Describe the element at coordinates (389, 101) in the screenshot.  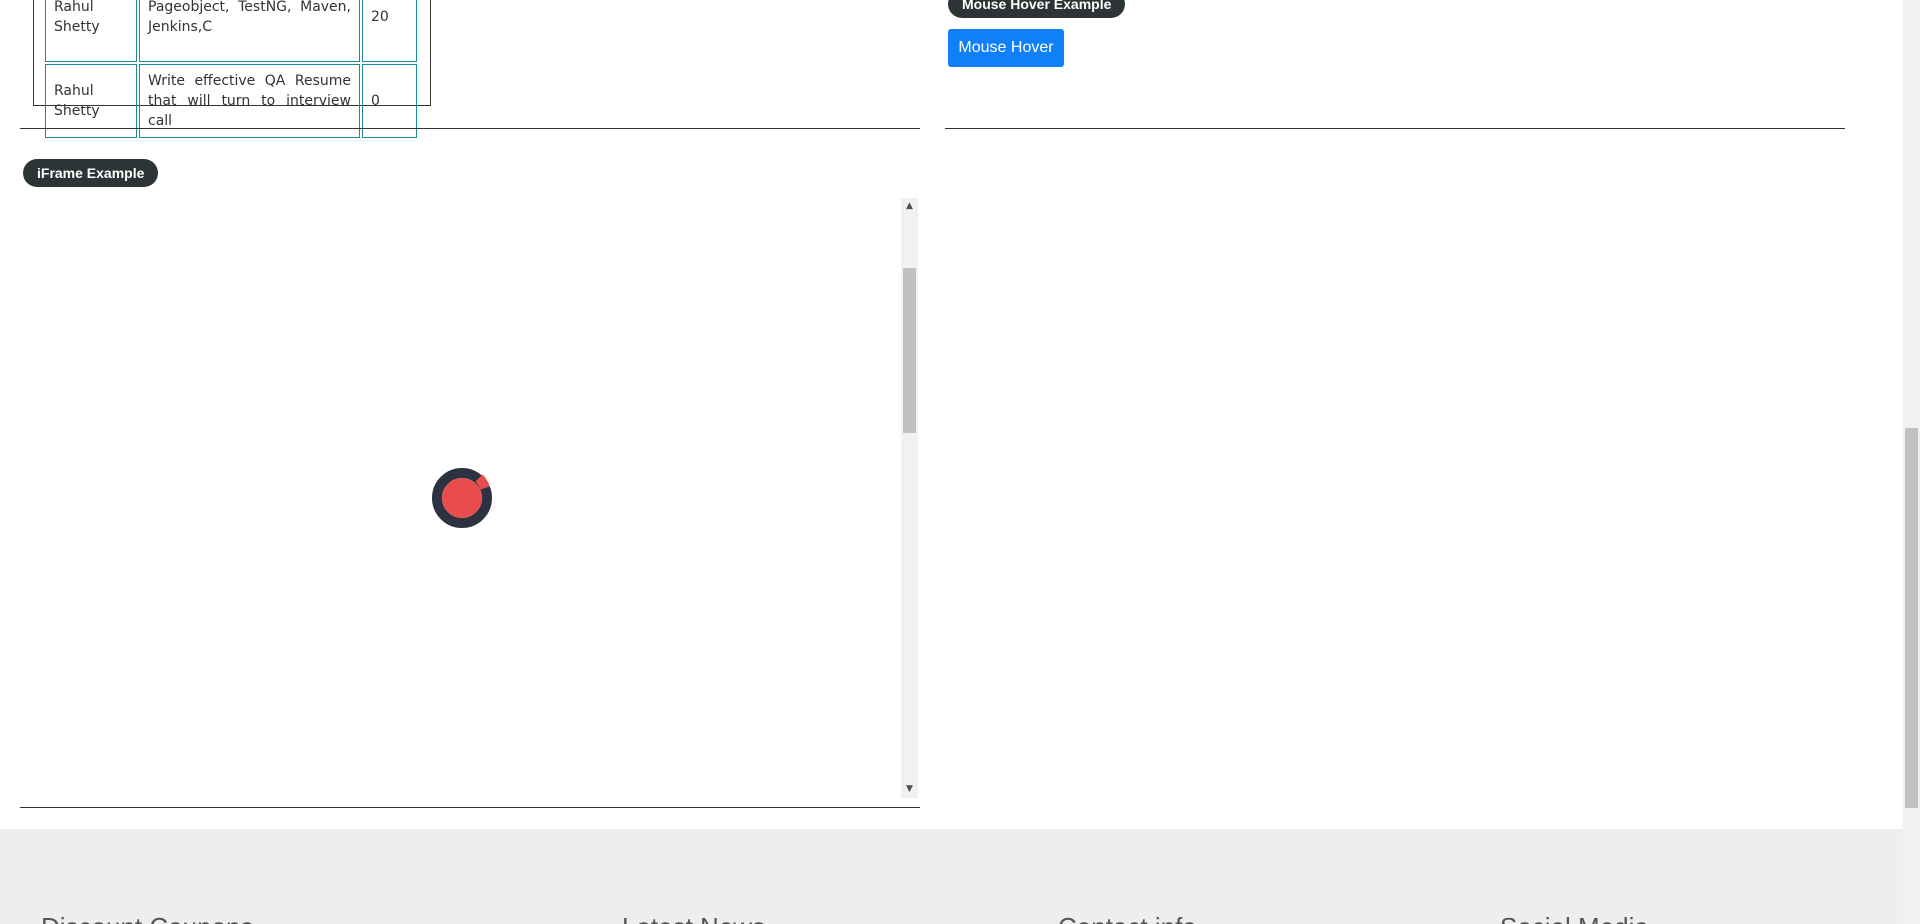
I see `table-cell-price: 0` at that location.